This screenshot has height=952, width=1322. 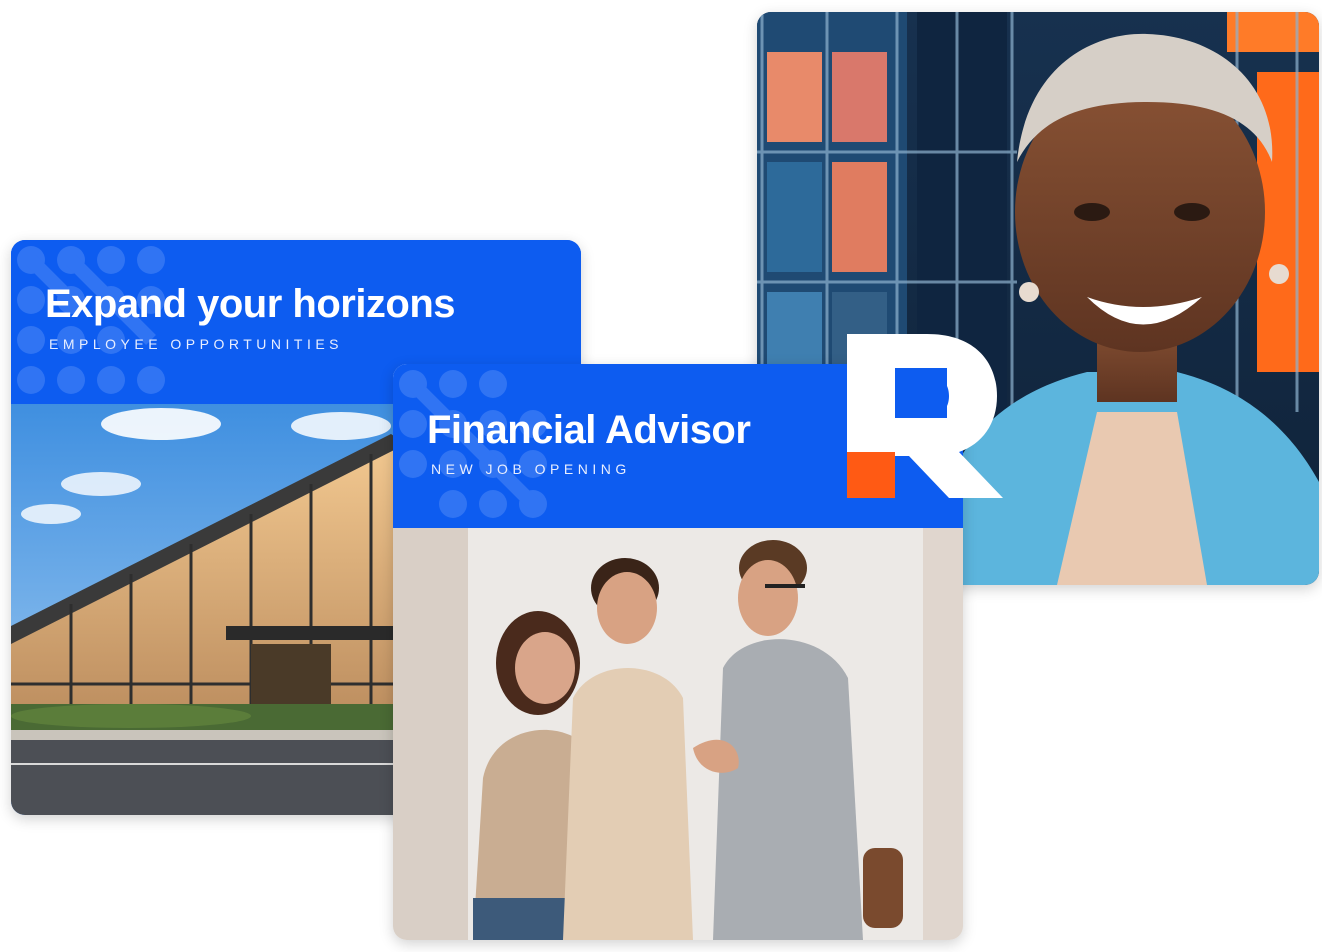 I want to click on expand-subtitle: EMPLOYEE OPPORTUNITIES, so click(x=196, y=344).